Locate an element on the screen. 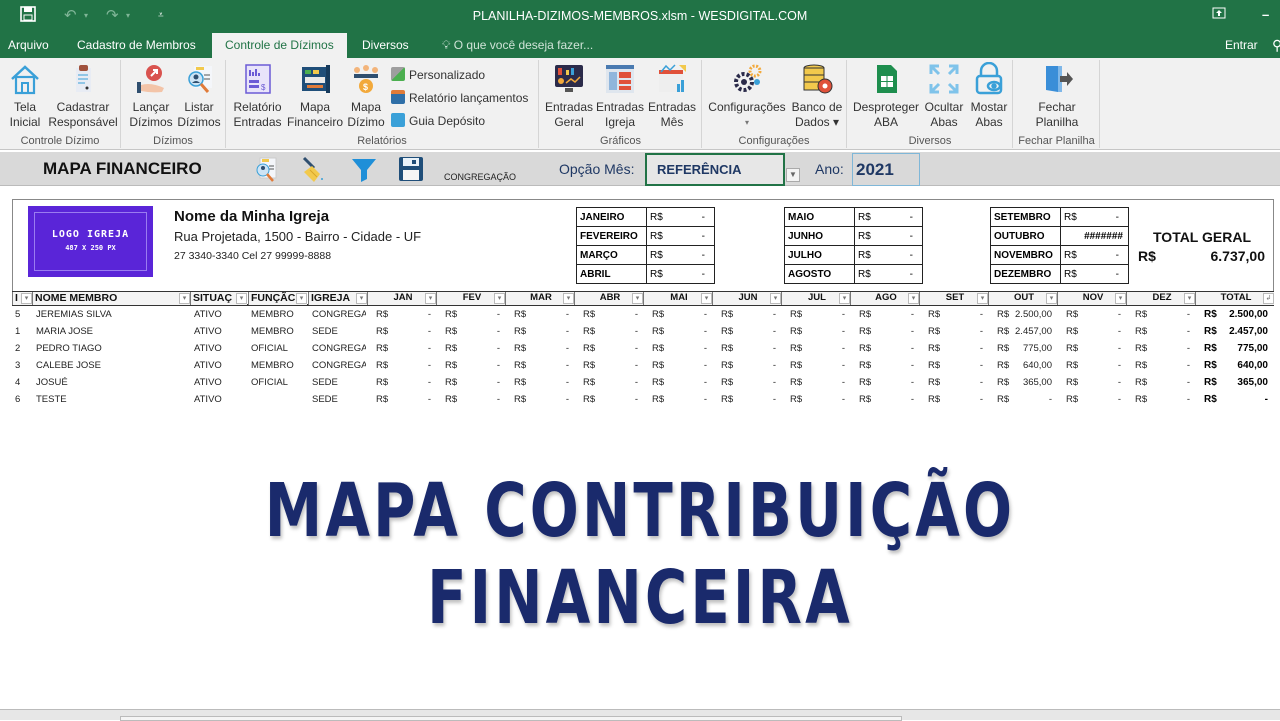  fechar-planilha-button: Fechar Planilha is located at coordinates (1057, 96).